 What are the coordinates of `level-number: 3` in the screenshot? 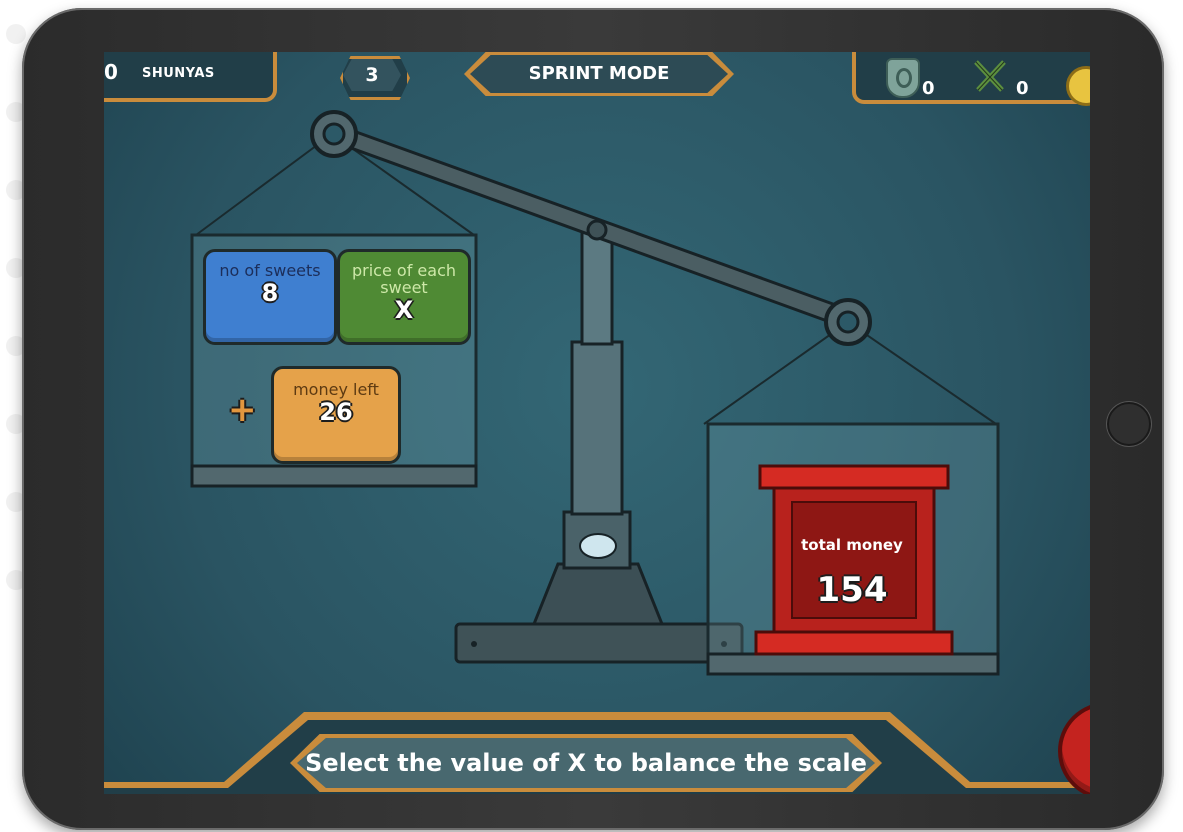 It's located at (372, 75).